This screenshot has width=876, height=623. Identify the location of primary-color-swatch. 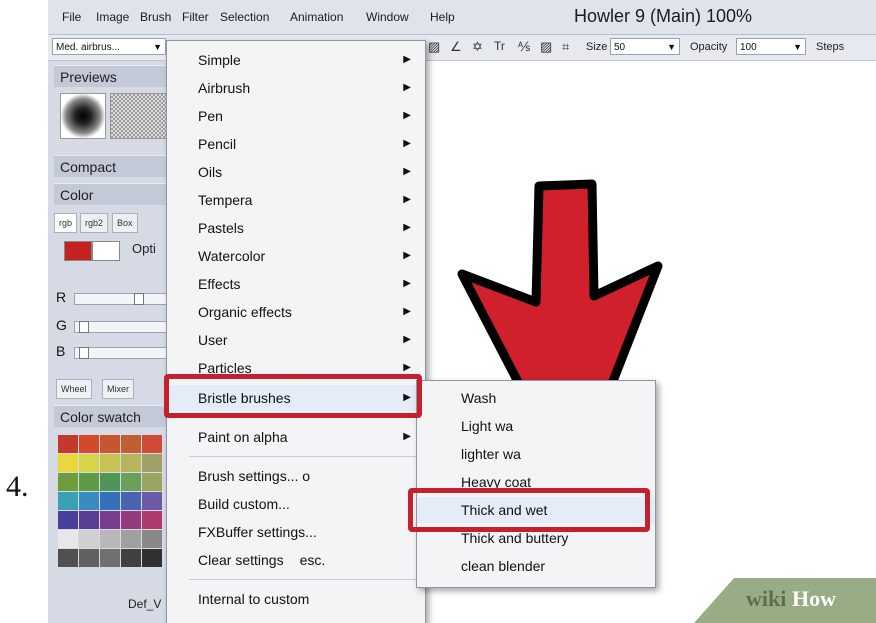
(78, 251).